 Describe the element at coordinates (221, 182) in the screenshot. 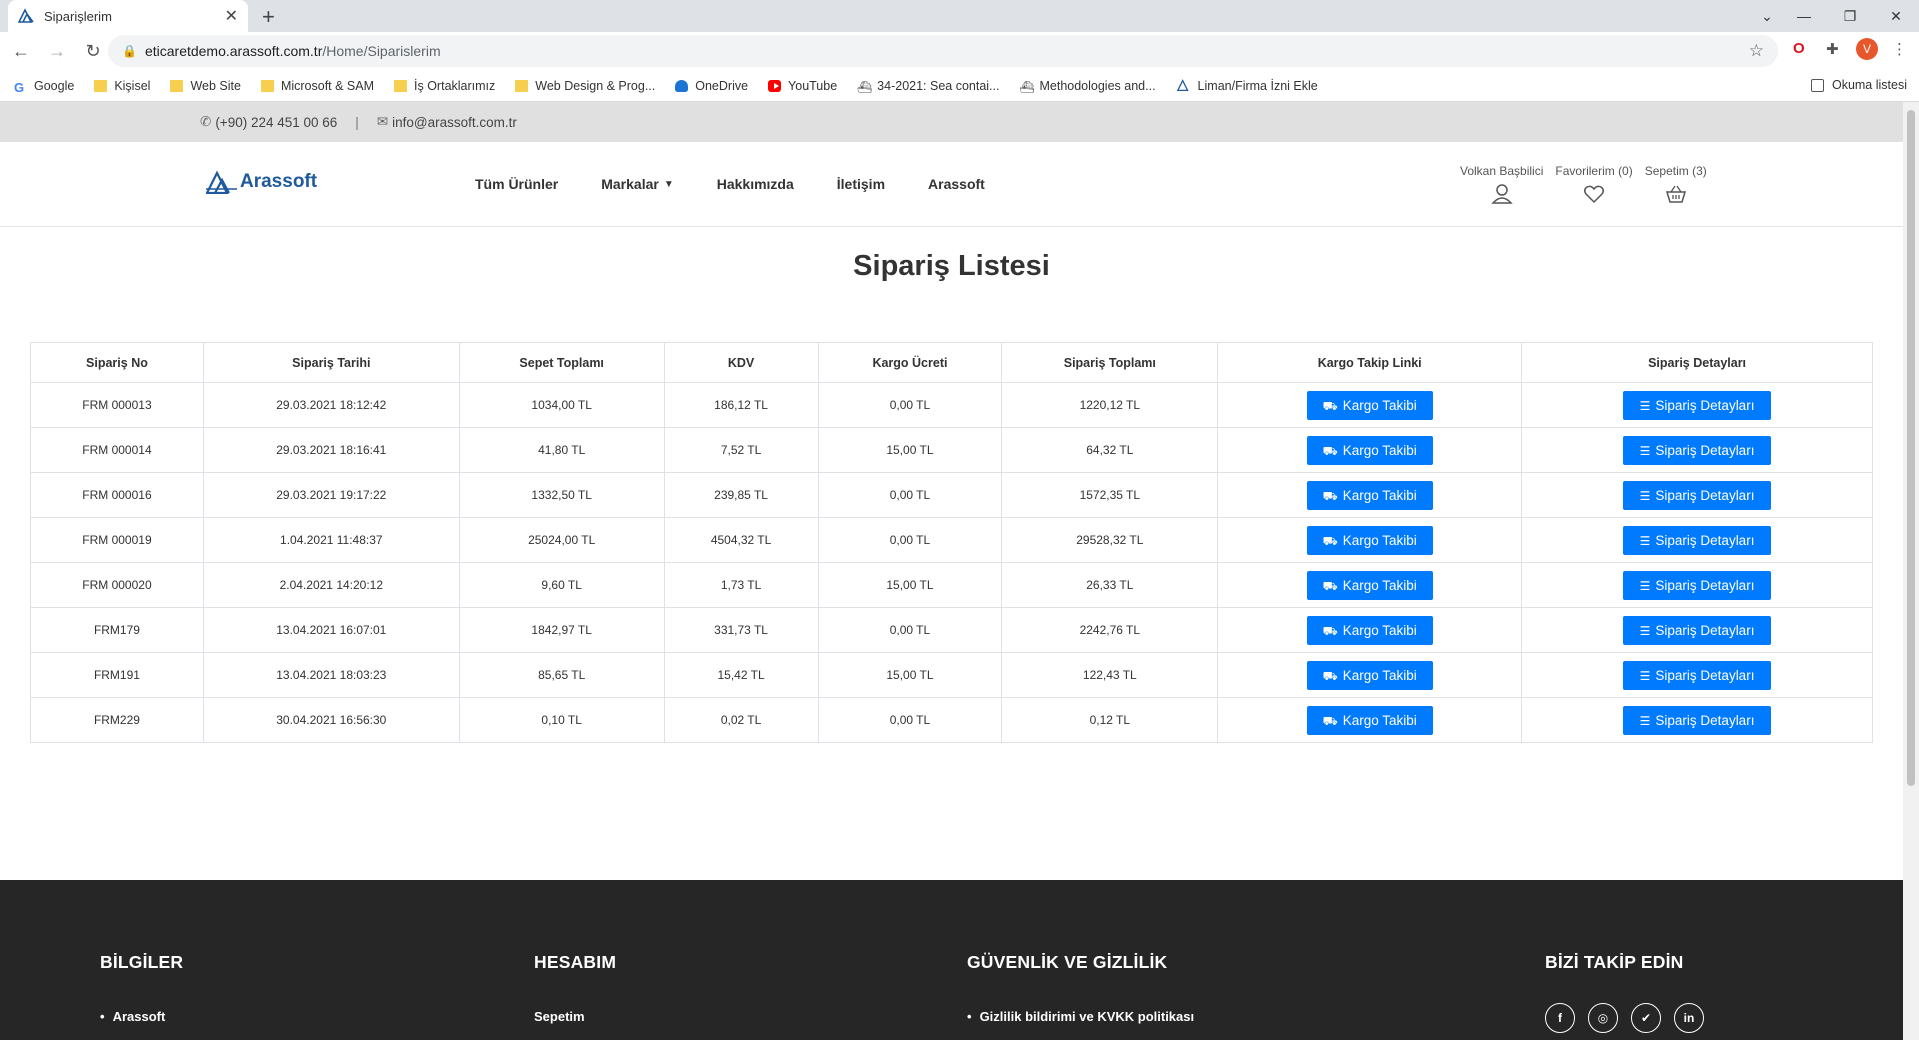

I see `arassoft-logo-icon` at that location.